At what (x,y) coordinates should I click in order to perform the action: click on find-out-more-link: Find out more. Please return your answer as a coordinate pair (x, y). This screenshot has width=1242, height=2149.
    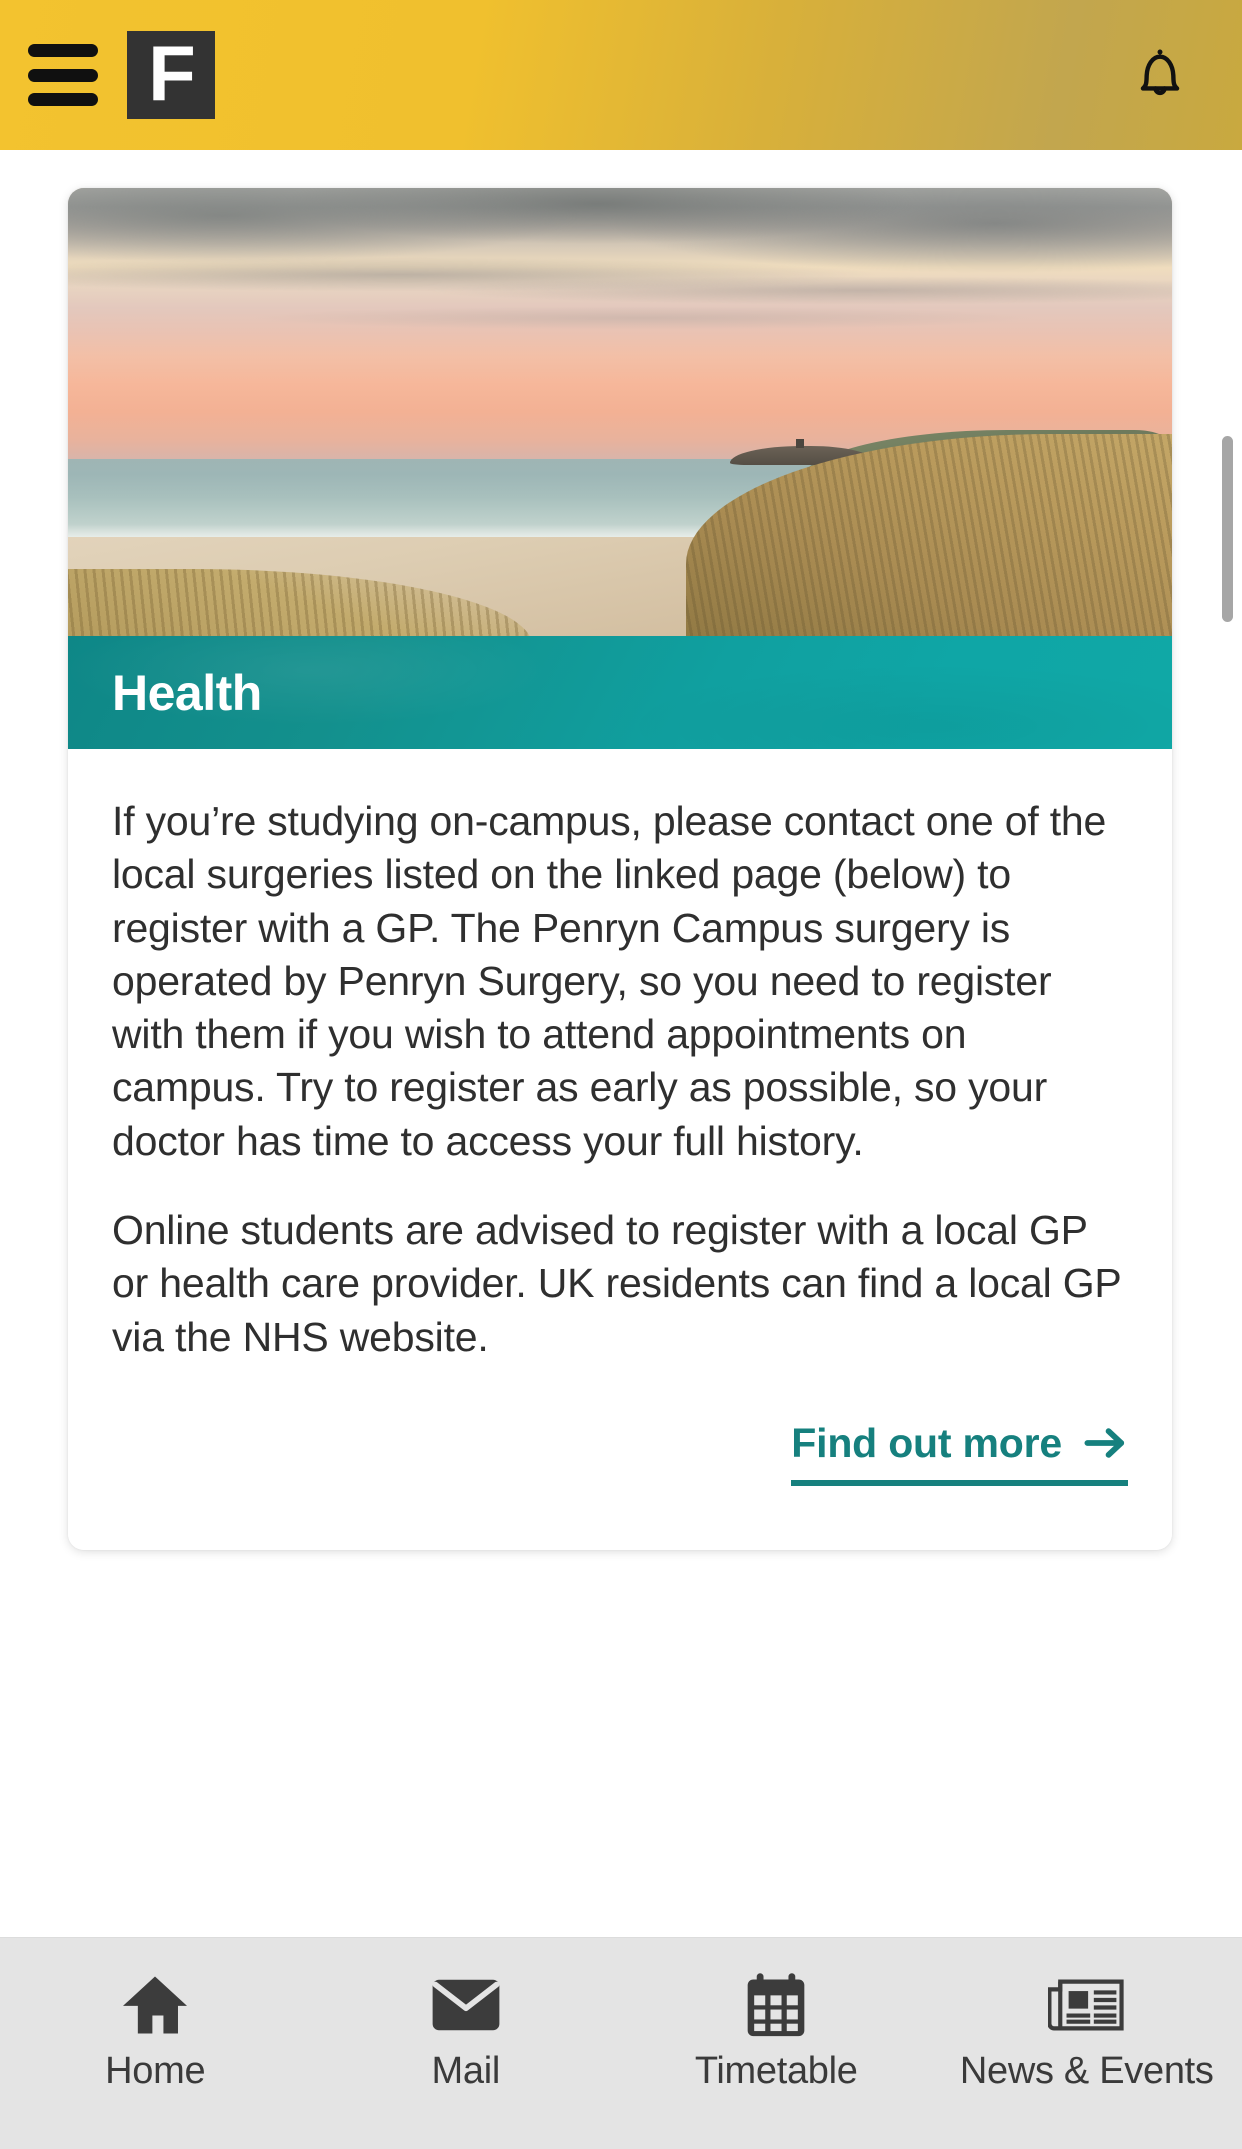
    Looking at the image, I should click on (959, 1453).